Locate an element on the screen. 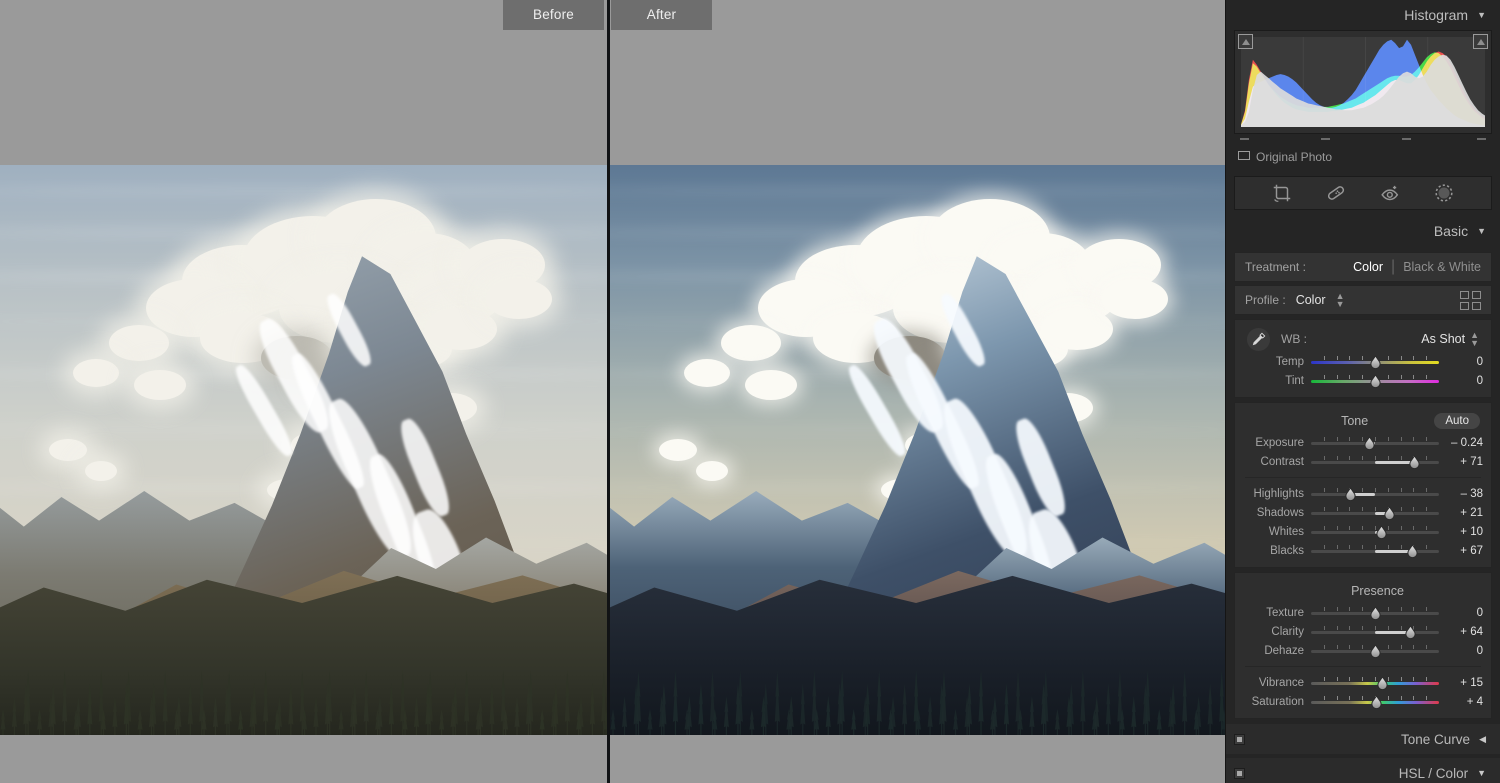 The width and height of the screenshot is (1500, 783). slider-track-dehaze is located at coordinates (1375, 651).